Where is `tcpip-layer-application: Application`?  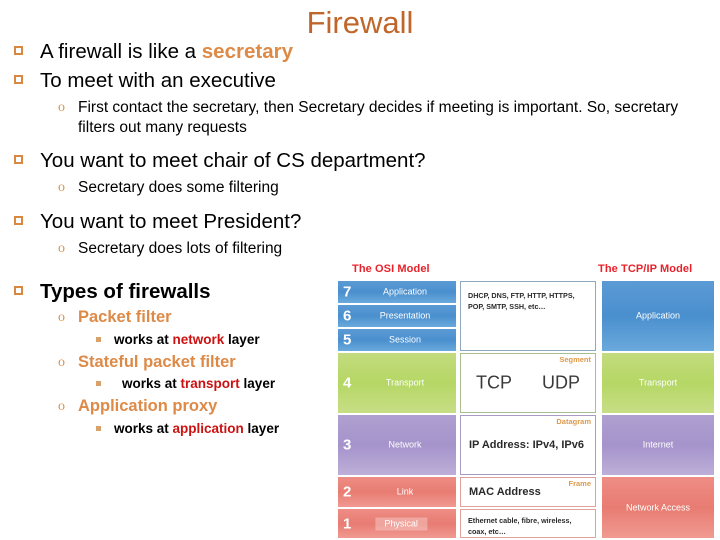 tcpip-layer-application: Application is located at coordinates (658, 316).